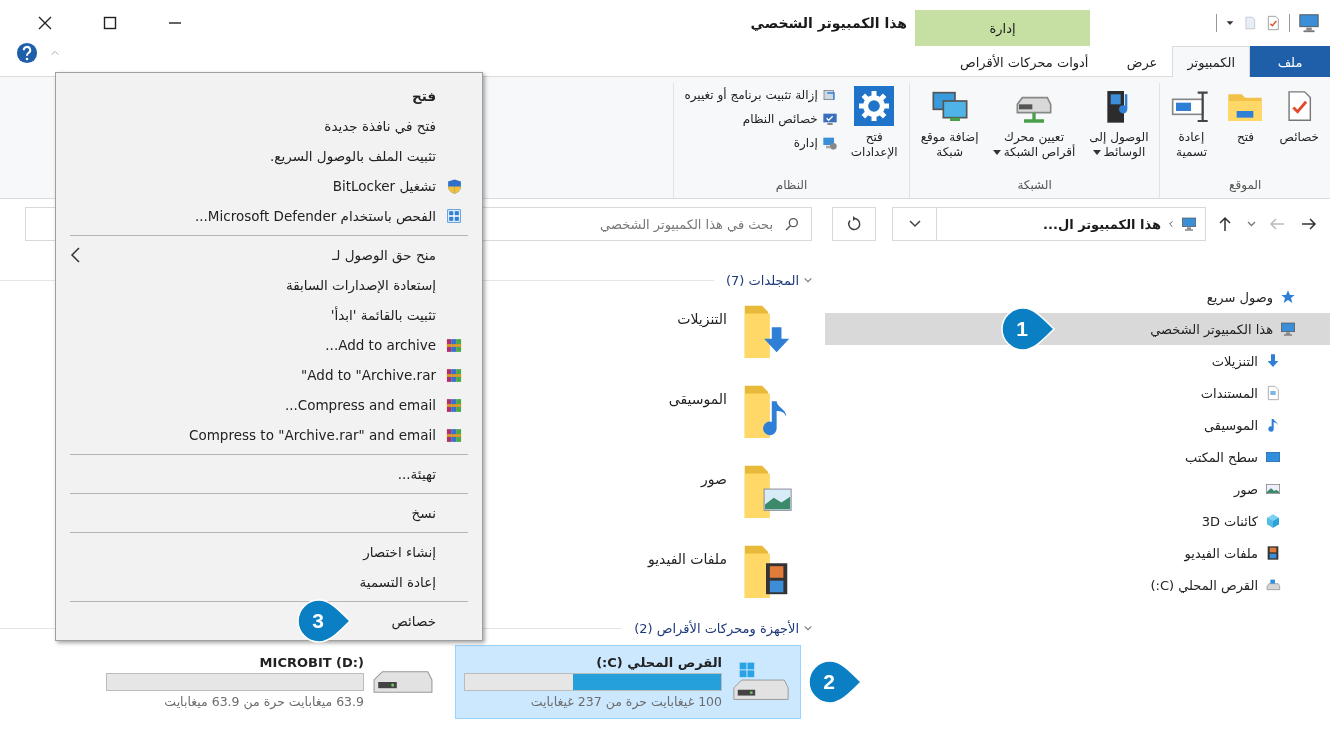 Image resolution: width=1330 pixels, height=732 pixels. Describe the element at coordinates (1245, 185) in the screenshot. I see `ribbon-group-label: الموقع` at that location.